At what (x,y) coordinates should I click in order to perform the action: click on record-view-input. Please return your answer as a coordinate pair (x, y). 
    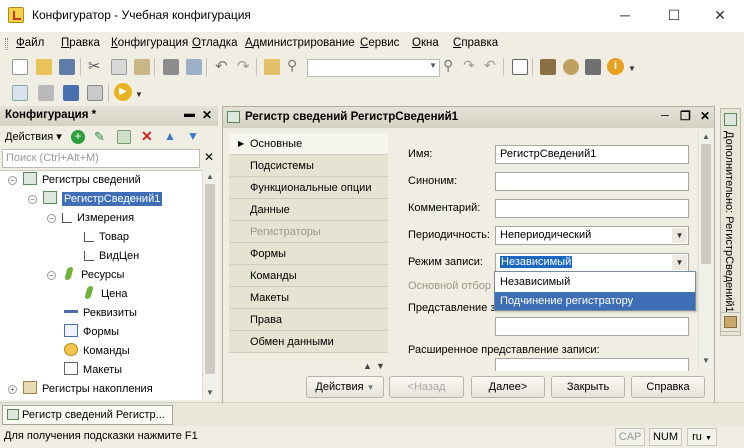
    Looking at the image, I should click on (592, 326).